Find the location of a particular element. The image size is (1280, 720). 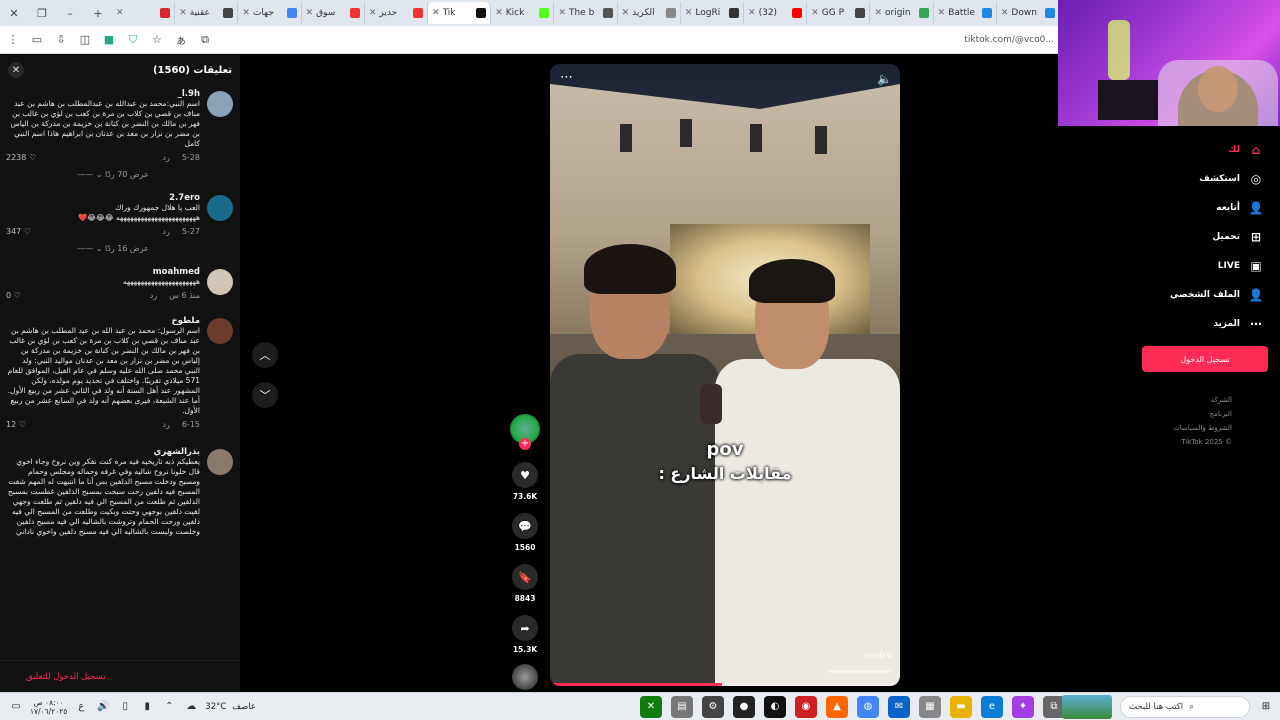

comment-username: l.9h_ is located at coordinates (103, 94).